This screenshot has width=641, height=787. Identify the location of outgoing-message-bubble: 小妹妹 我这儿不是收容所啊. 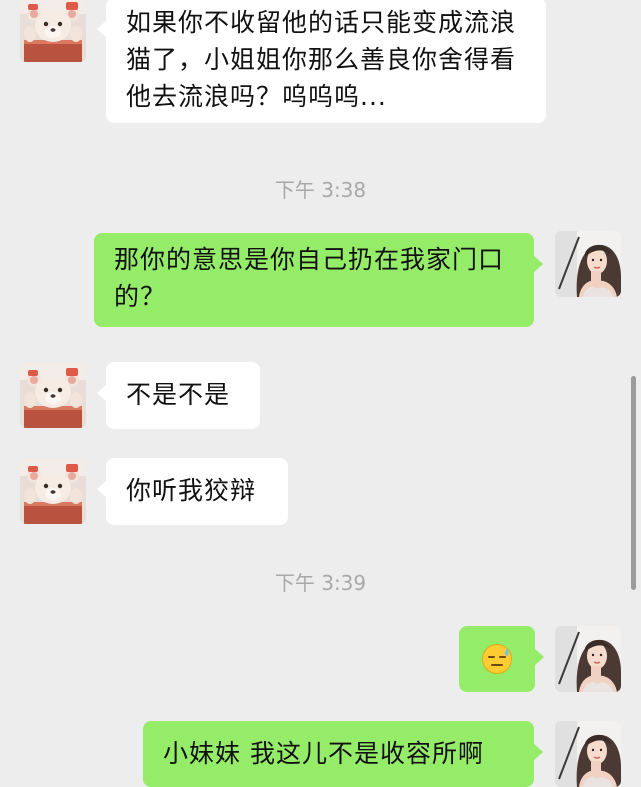
(343, 754).